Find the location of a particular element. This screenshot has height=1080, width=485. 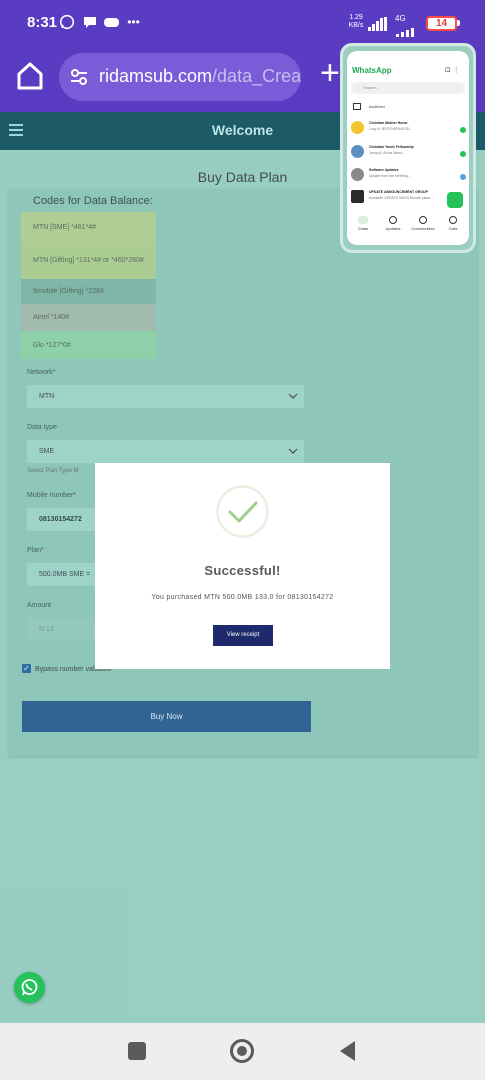

back-triangle-icon is located at coordinates (347, 1051).